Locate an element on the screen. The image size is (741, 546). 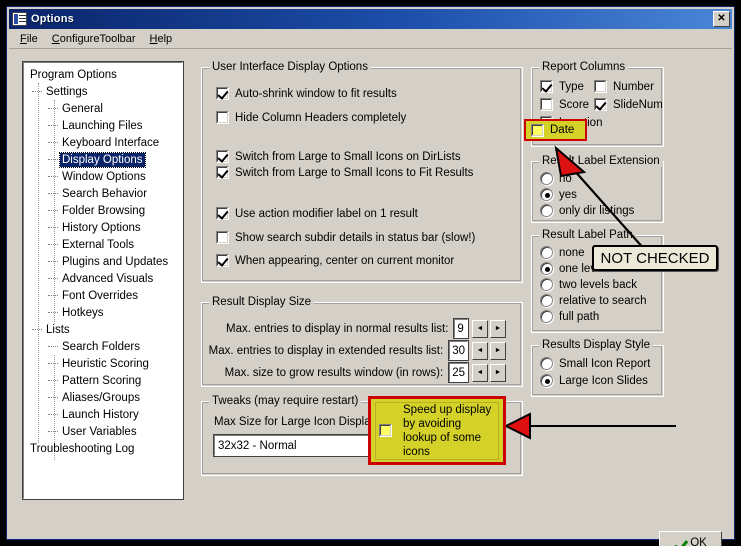
tree-item-troubleshooting-log: Troubleshooting Log is located at coordinates (103, 448).